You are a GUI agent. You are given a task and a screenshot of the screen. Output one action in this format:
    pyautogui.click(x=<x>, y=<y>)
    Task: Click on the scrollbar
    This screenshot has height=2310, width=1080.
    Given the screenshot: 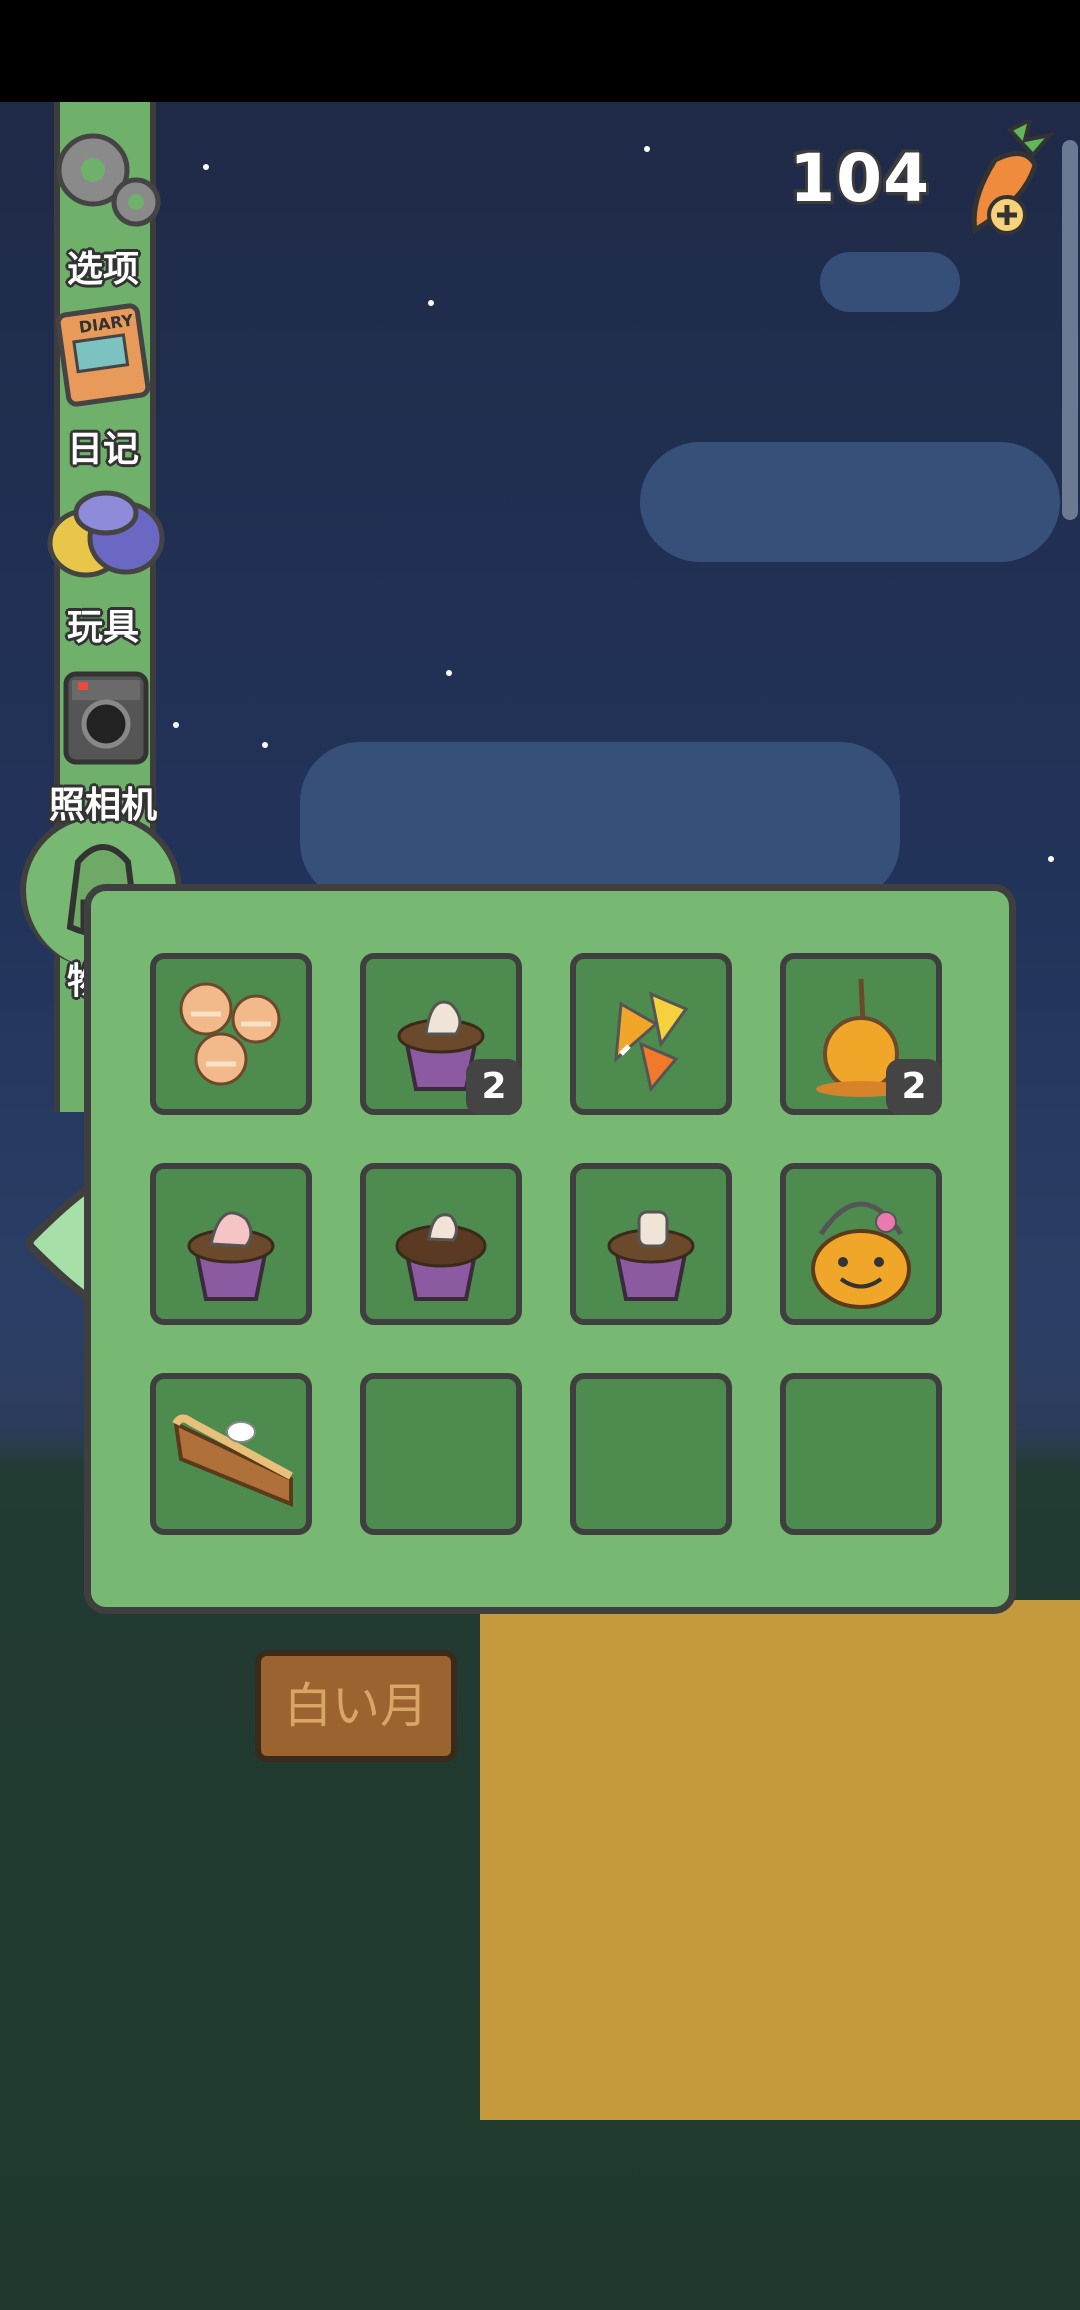 What is the action you would take?
    pyautogui.click(x=1070, y=330)
    